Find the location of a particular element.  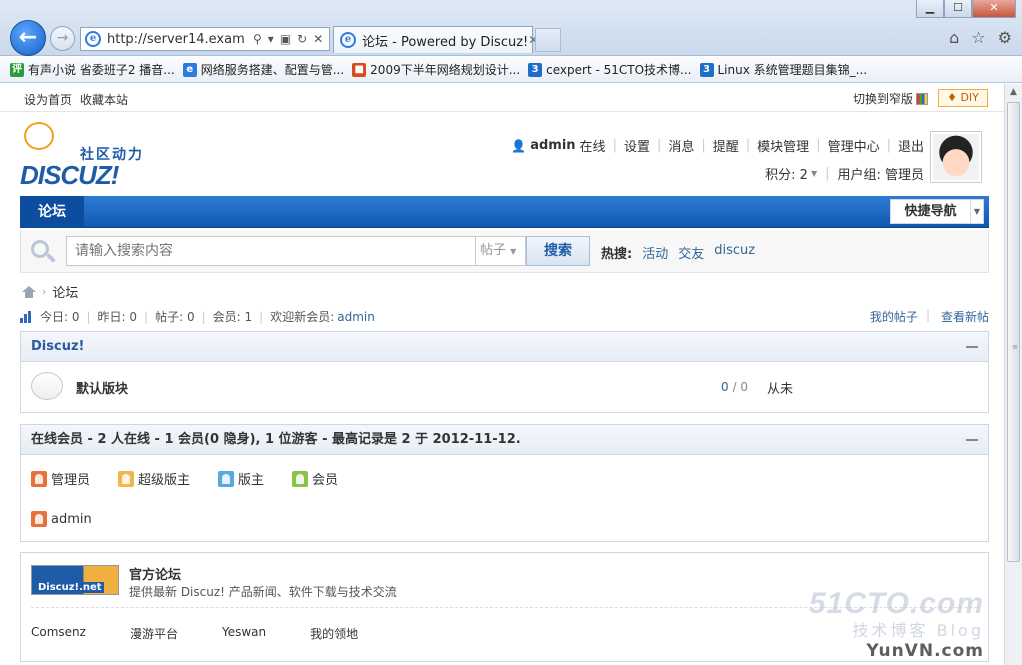

search-bar: 帖子 ▼ 搜索 热搜: 活动交友 discuz is located at coordinates (504, 251).